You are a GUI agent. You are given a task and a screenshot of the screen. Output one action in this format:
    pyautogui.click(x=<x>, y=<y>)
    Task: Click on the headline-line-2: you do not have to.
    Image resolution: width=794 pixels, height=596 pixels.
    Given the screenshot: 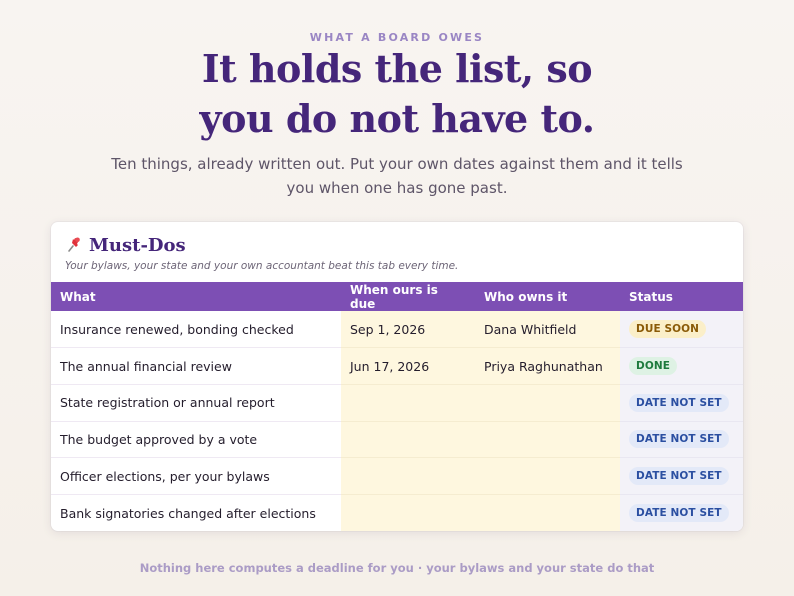 What is the action you would take?
    pyautogui.click(x=397, y=118)
    